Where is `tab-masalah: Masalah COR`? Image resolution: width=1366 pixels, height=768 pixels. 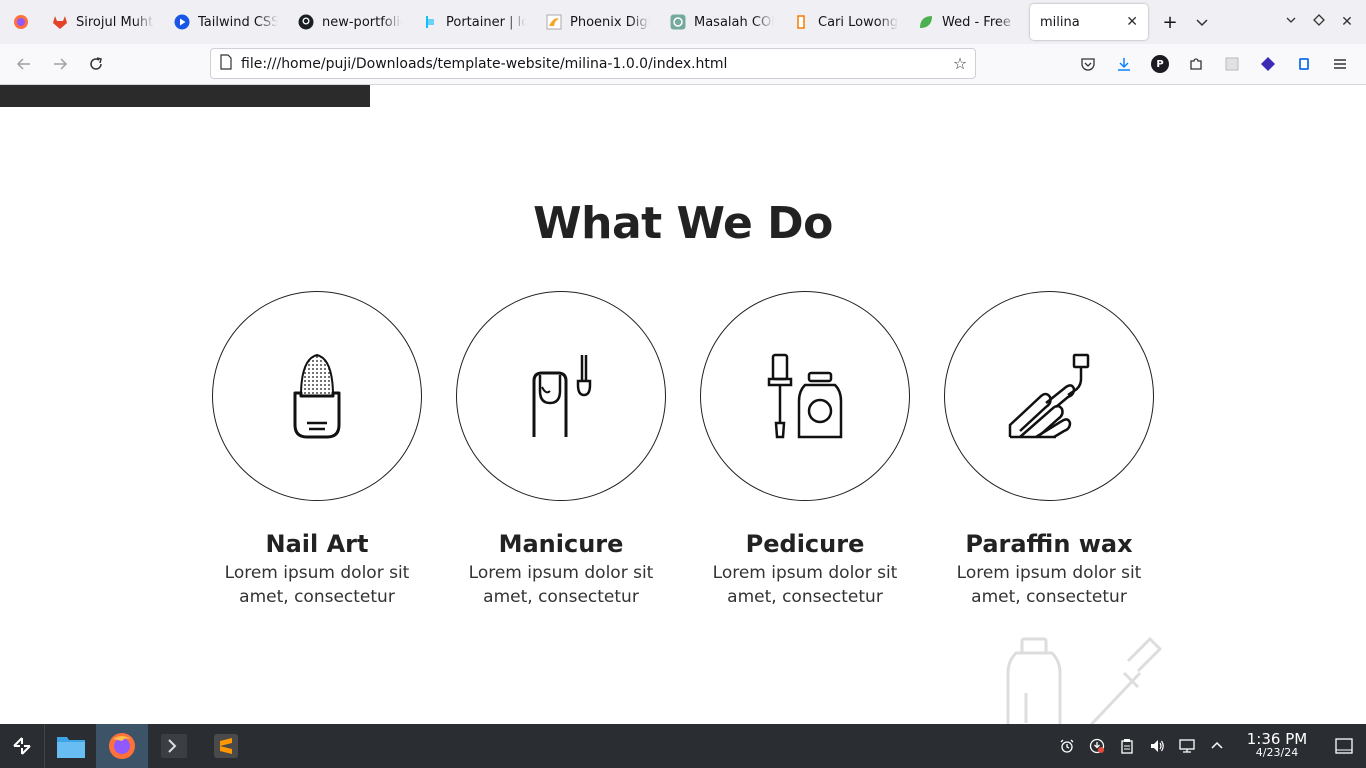
tab-masalah: Masalah COR is located at coordinates (722, 22).